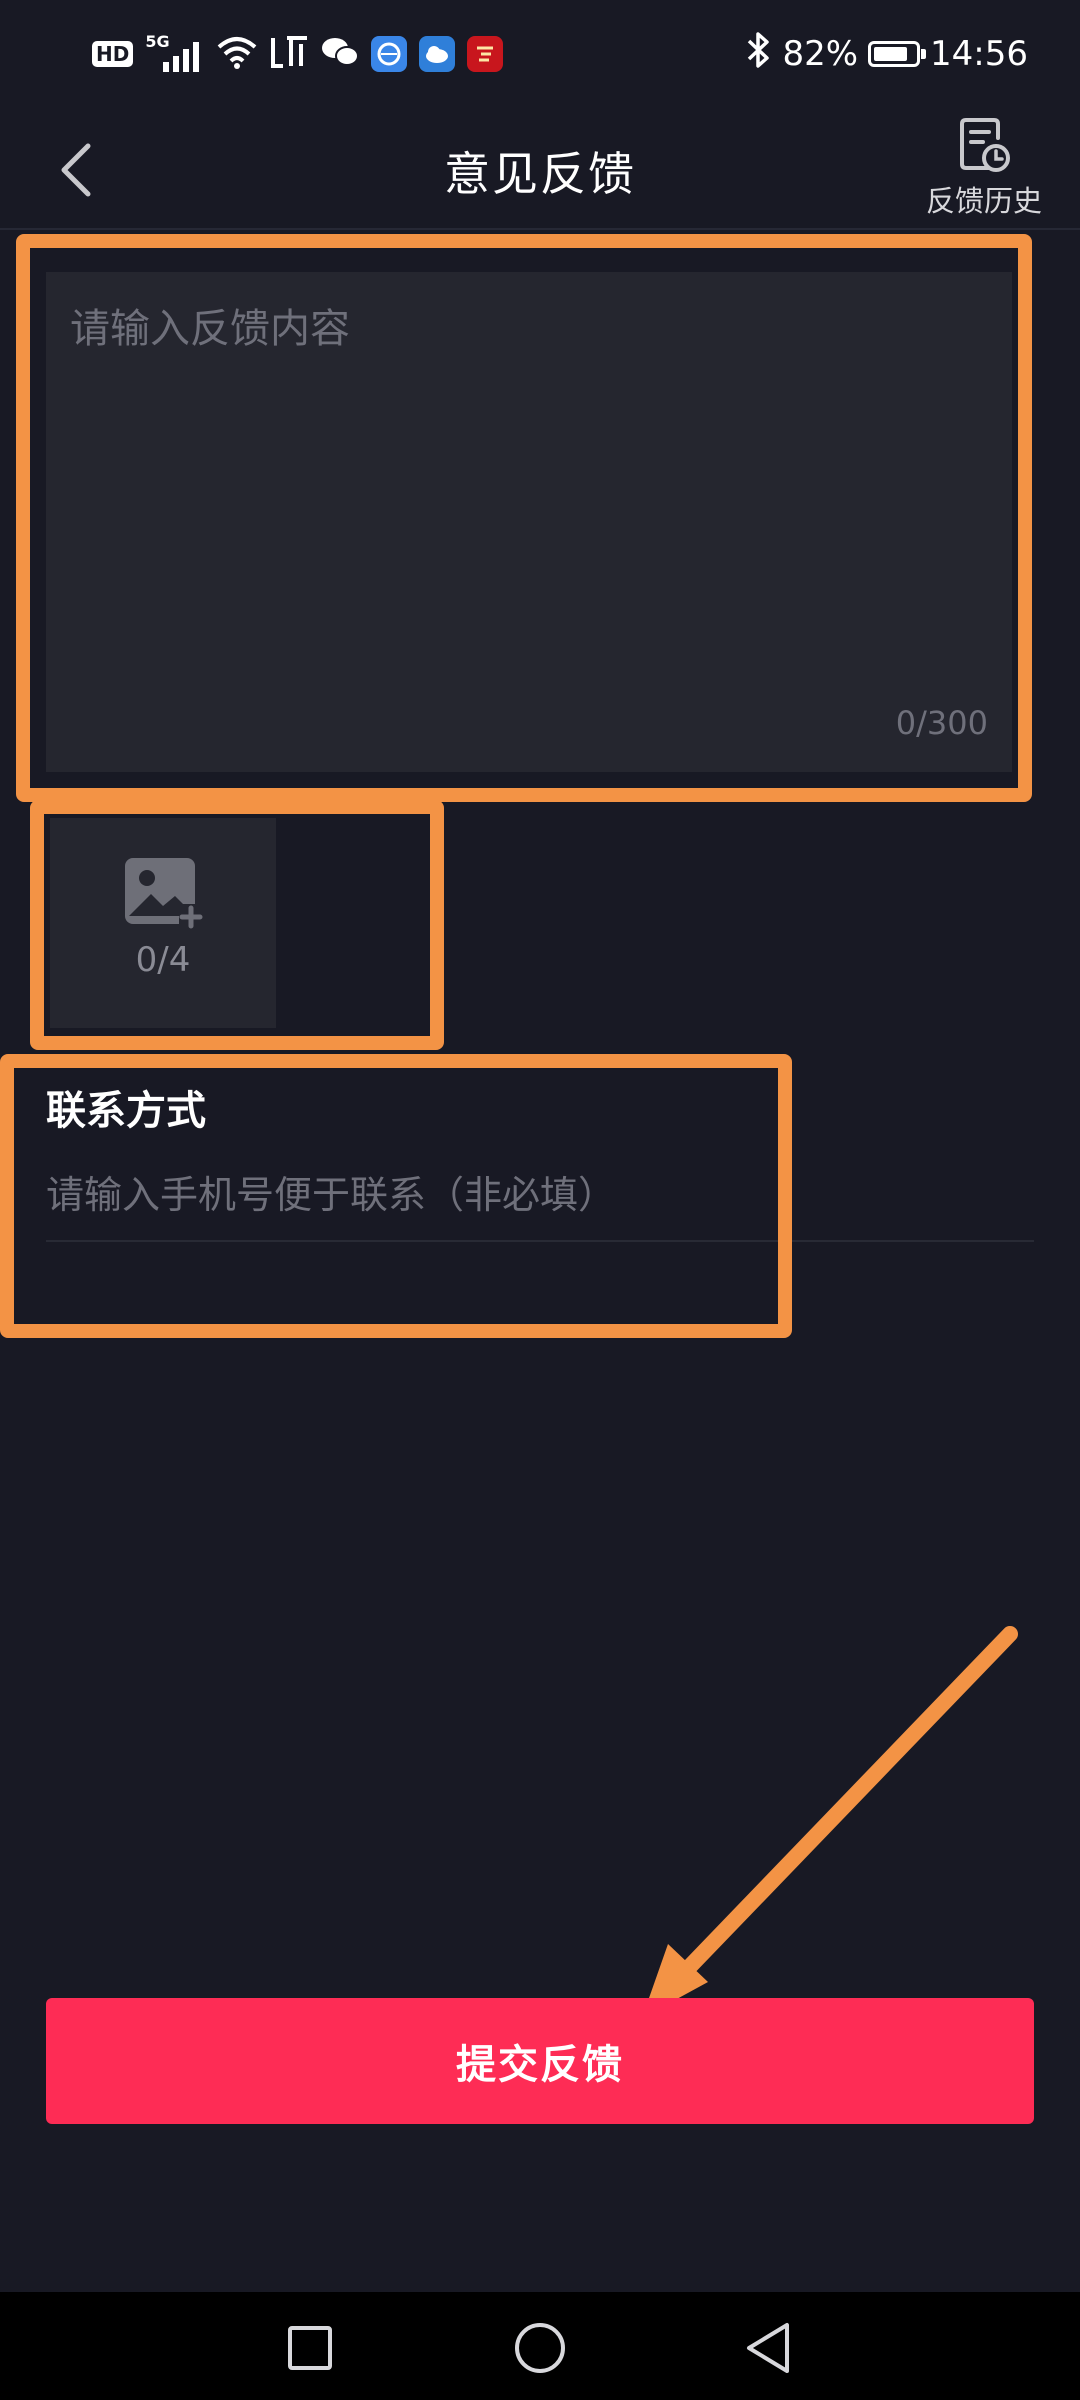  I want to click on browser-icon, so click(389, 54).